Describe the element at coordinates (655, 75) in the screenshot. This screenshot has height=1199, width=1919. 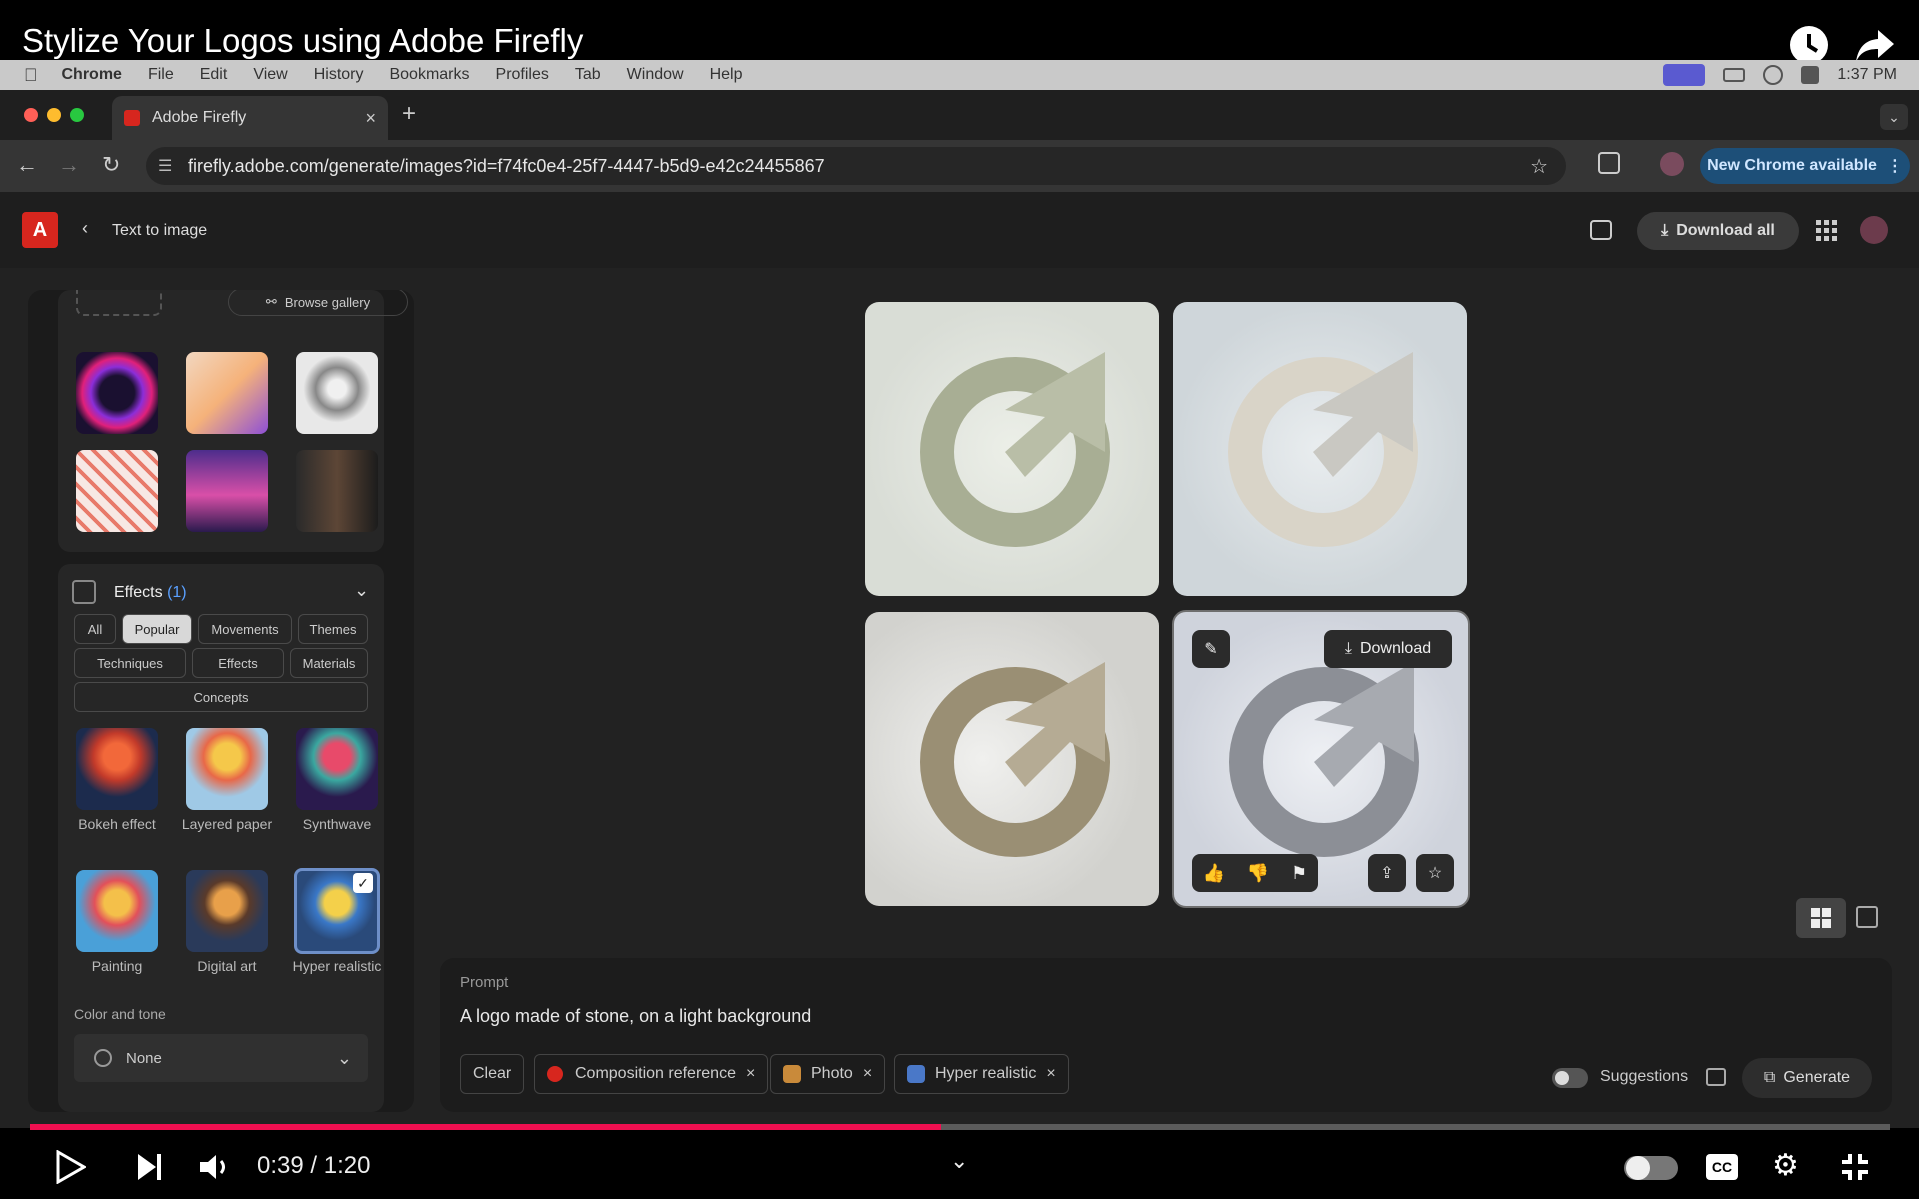
I see `menu-window: Window` at that location.